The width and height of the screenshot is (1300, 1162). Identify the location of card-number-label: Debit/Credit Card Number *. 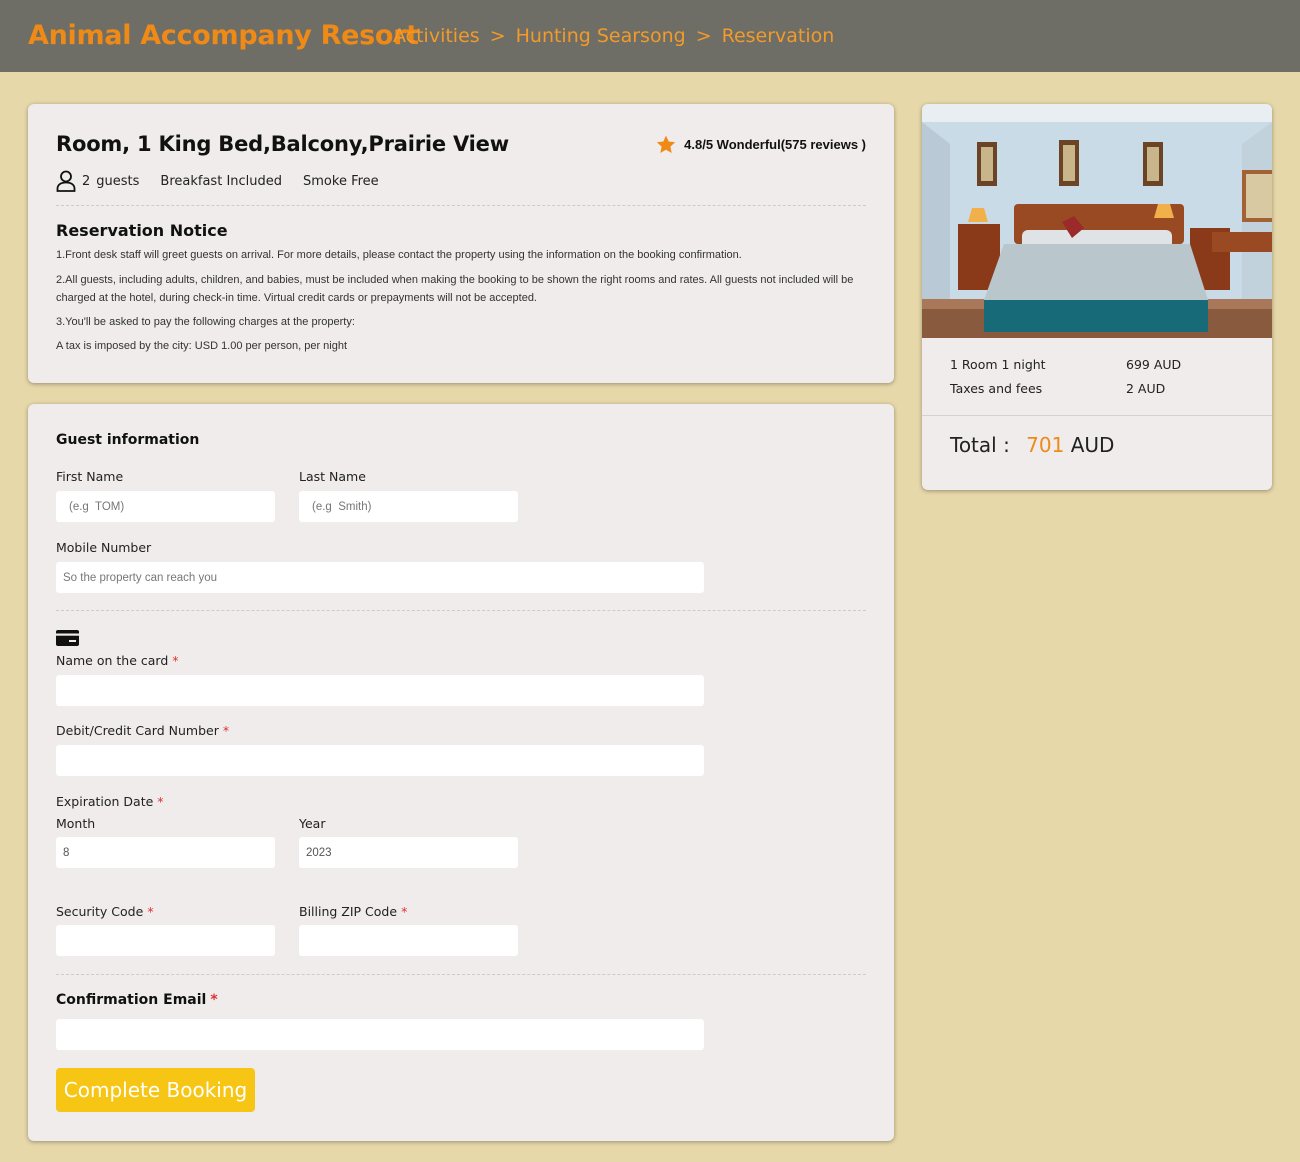
(143, 730).